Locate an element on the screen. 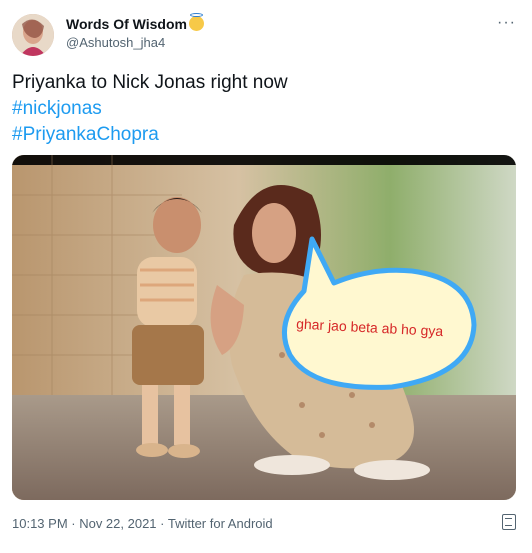 The image size is (532, 553). more-icon: ··· is located at coordinates (506, 23).